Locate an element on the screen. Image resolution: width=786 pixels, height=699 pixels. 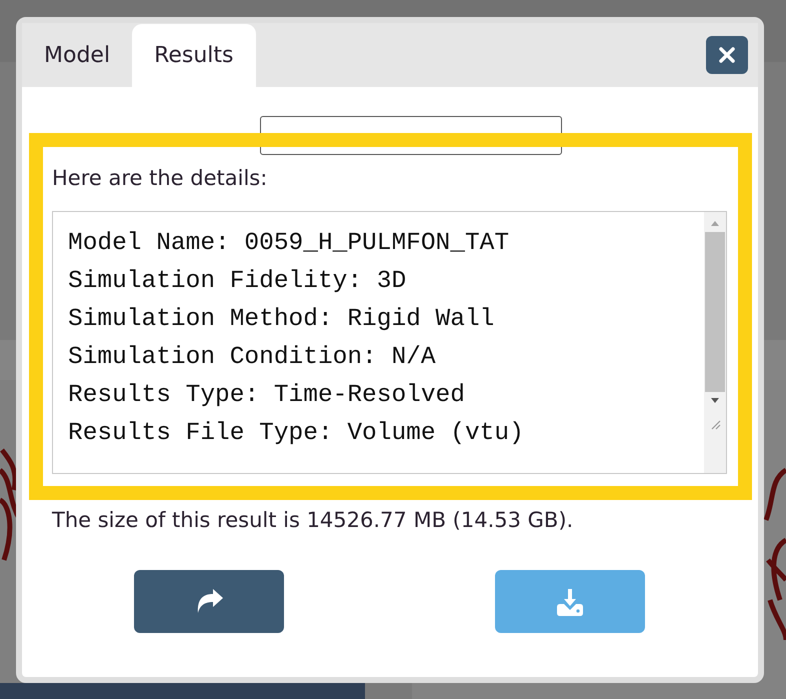
share-button is located at coordinates (209, 601).